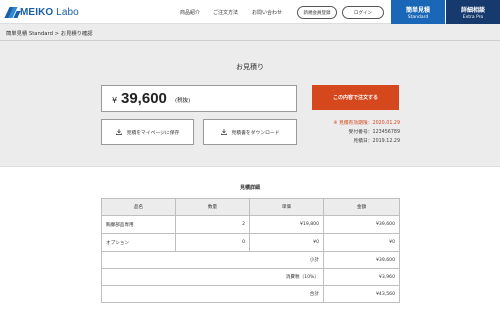  What do you see at coordinates (255, 133) in the screenshot?
I see `download-quote-label: 見積書をダウンロード` at bounding box center [255, 133].